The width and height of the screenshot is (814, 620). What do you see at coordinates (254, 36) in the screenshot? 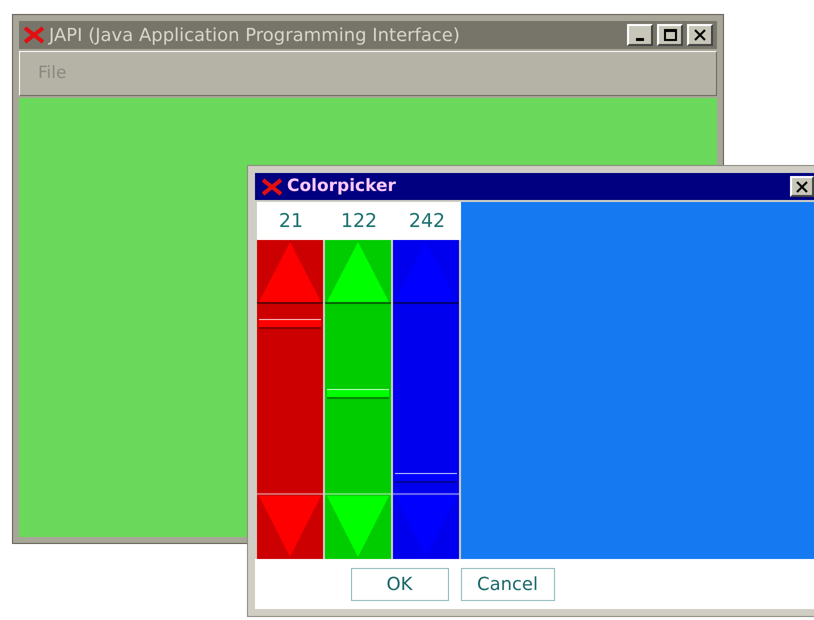
I see `window-title: JAPI (Java Application Programming Interface)` at bounding box center [254, 36].